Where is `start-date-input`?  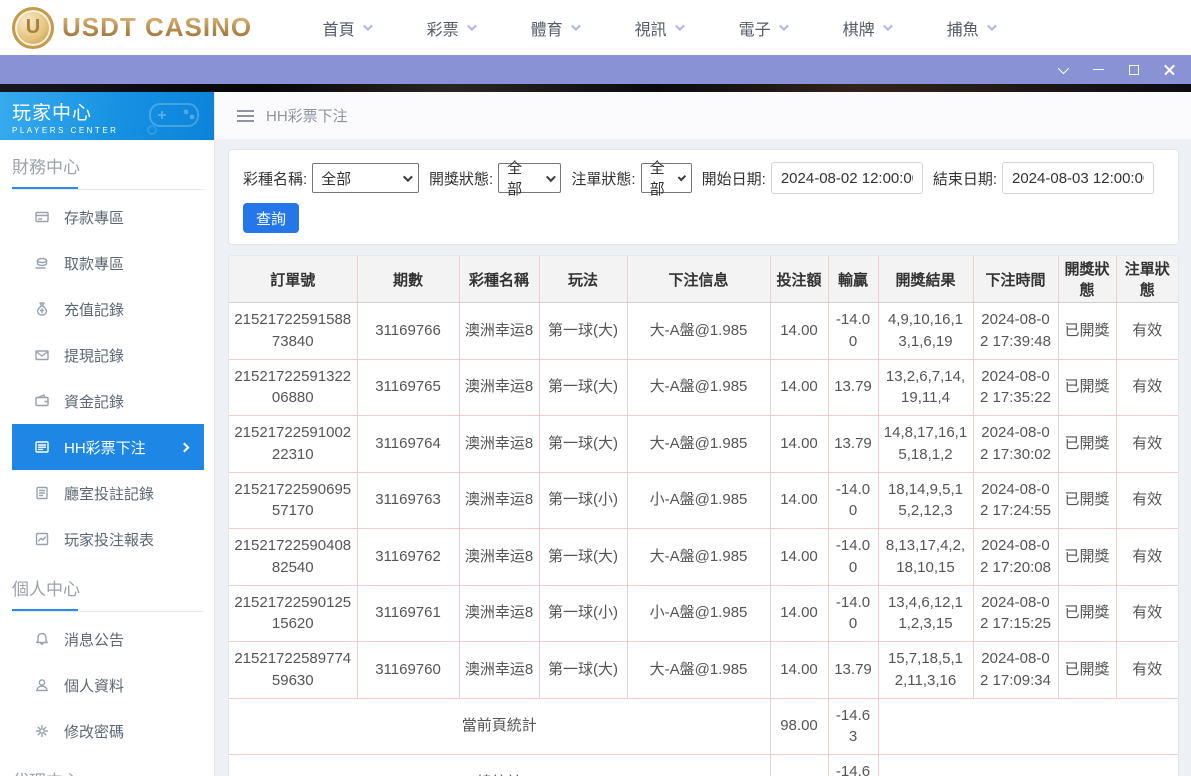
start-date-input is located at coordinates (846, 178).